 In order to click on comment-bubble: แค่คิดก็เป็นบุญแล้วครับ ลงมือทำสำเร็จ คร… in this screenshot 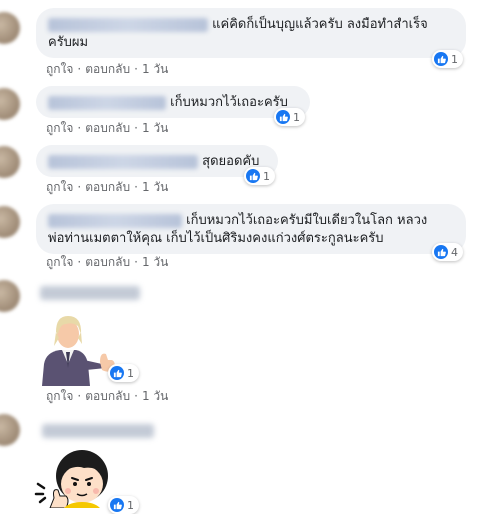, I will do `click(251, 33)`.